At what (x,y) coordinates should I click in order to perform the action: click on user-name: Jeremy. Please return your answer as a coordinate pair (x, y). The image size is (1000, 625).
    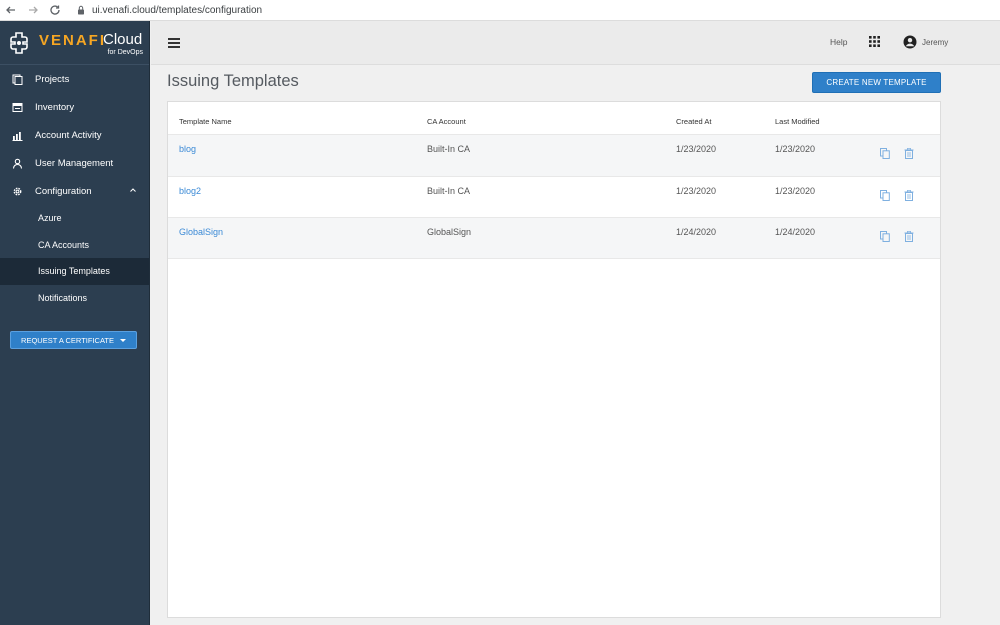
    Looking at the image, I should click on (935, 42).